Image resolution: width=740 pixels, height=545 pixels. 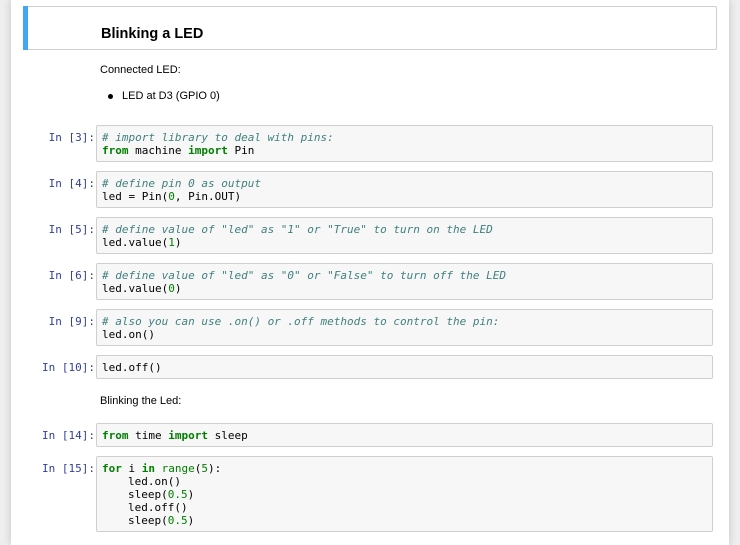 What do you see at coordinates (110, 96) in the screenshot?
I see `bullet-icon` at bounding box center [110, 96].